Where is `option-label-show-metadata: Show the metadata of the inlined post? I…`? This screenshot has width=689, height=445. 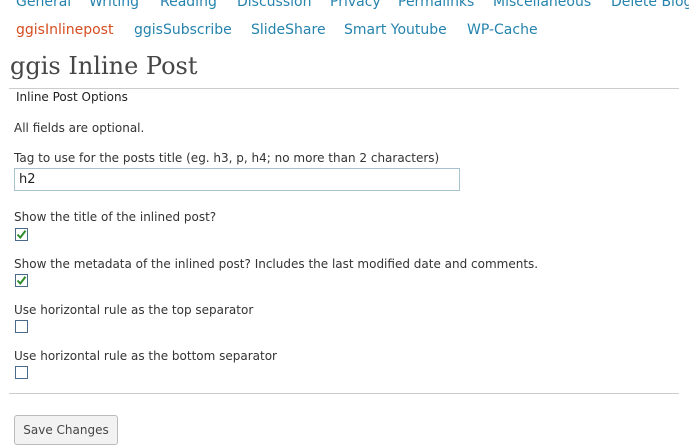
option-label-show-metadata: Show the metadata of the inlined post? I… is located at coordinates (276, 264).